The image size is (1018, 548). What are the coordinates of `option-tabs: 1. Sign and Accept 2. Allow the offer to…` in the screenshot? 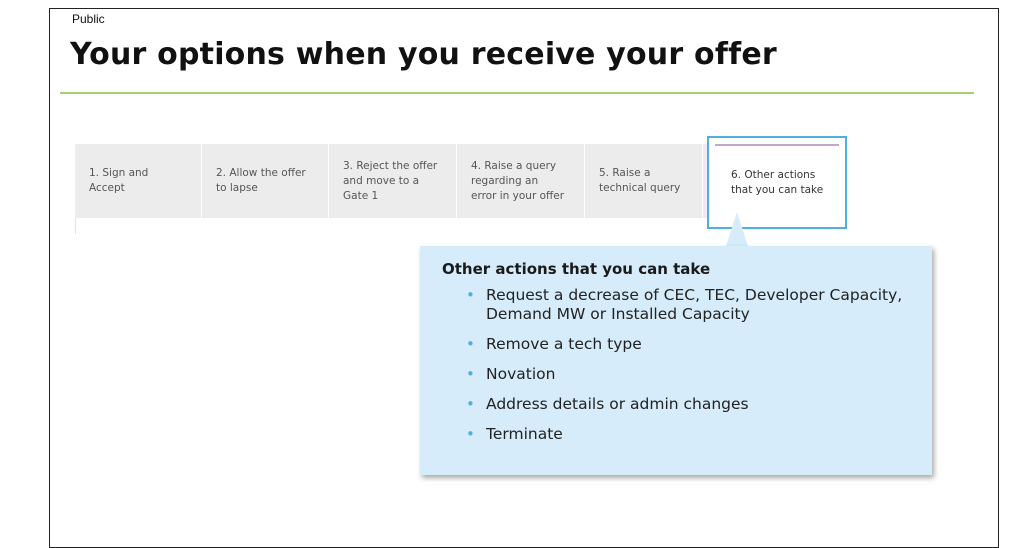 It's located at (461, 182).